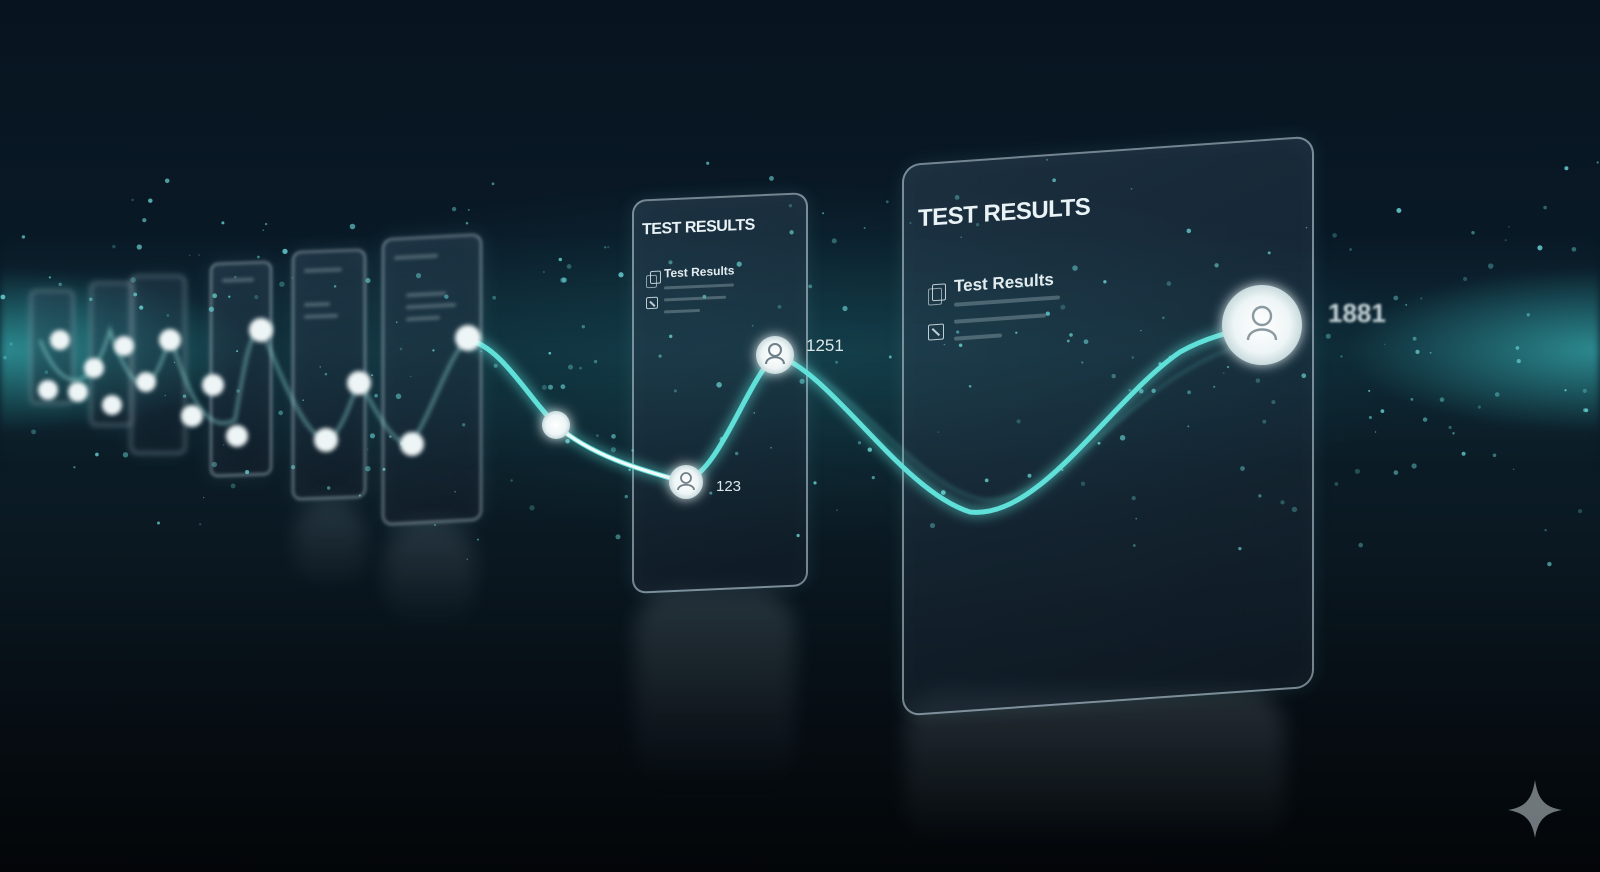  I want to click on timeline-curve-shadow, so click(1012, 422).